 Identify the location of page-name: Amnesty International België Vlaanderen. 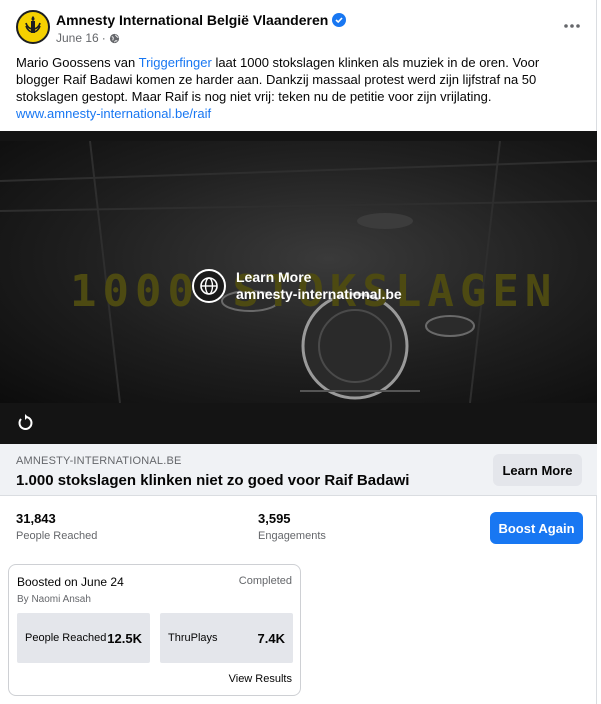
(201, 20).